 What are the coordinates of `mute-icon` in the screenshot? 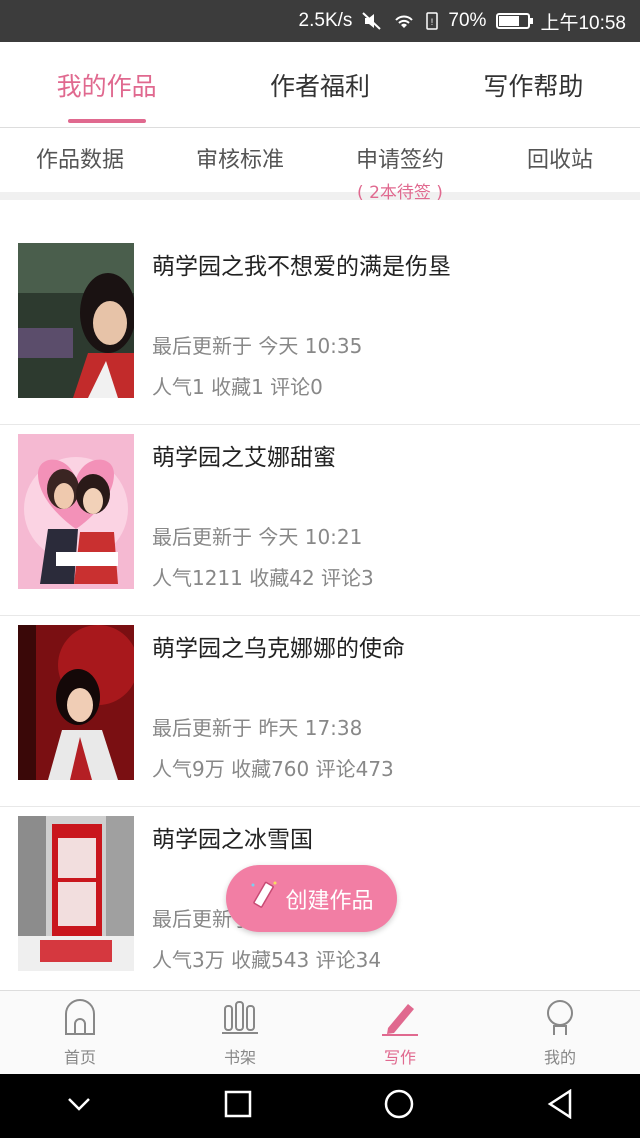 It's located at (372, 21).